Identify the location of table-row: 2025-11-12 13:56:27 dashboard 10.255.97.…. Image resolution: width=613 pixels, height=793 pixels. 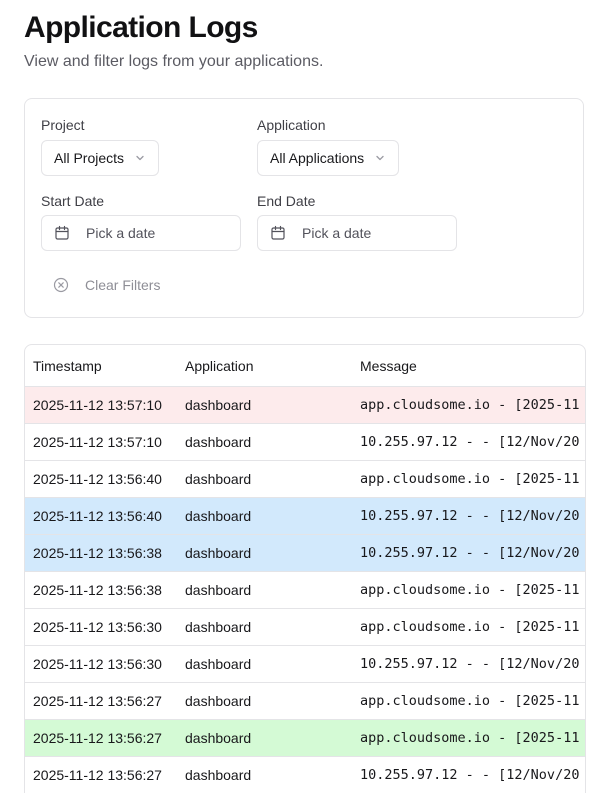
(305, 774).